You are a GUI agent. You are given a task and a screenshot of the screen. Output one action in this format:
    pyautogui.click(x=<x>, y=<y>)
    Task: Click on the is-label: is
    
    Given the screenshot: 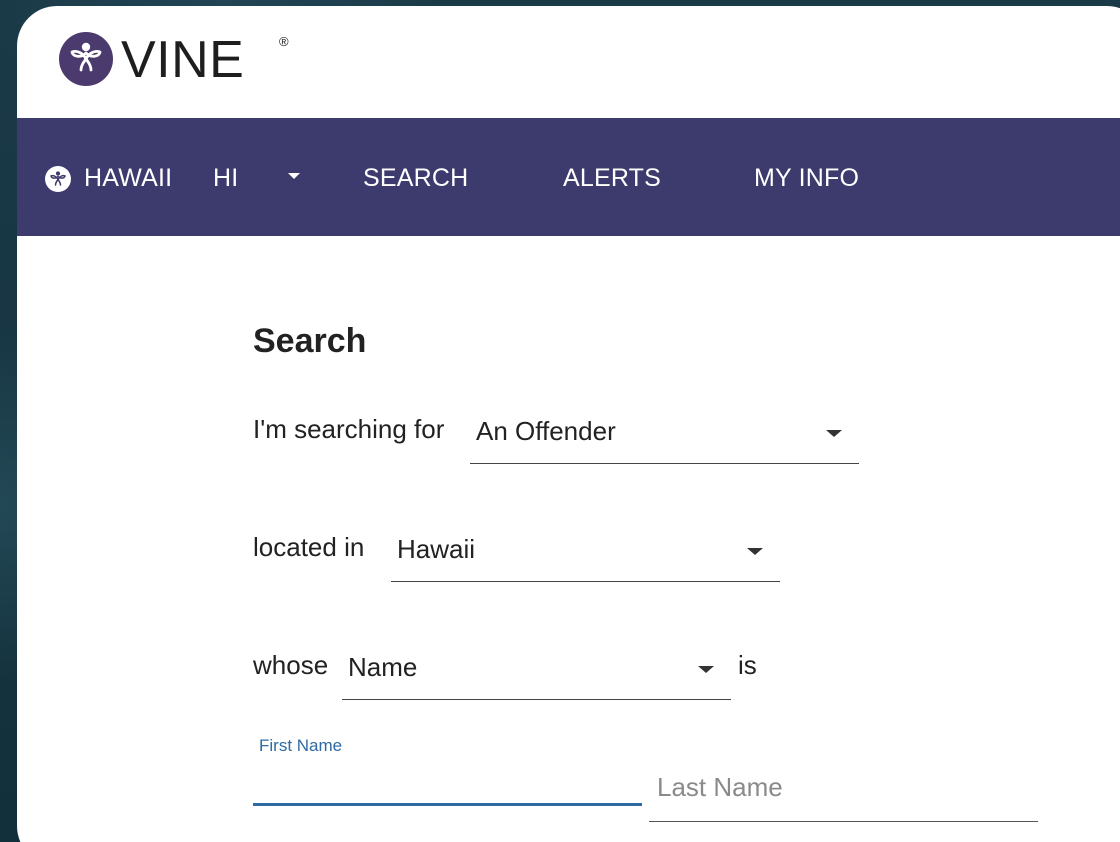 What is the action you would take?
    pyautogui.click(x=747, y=665)
    